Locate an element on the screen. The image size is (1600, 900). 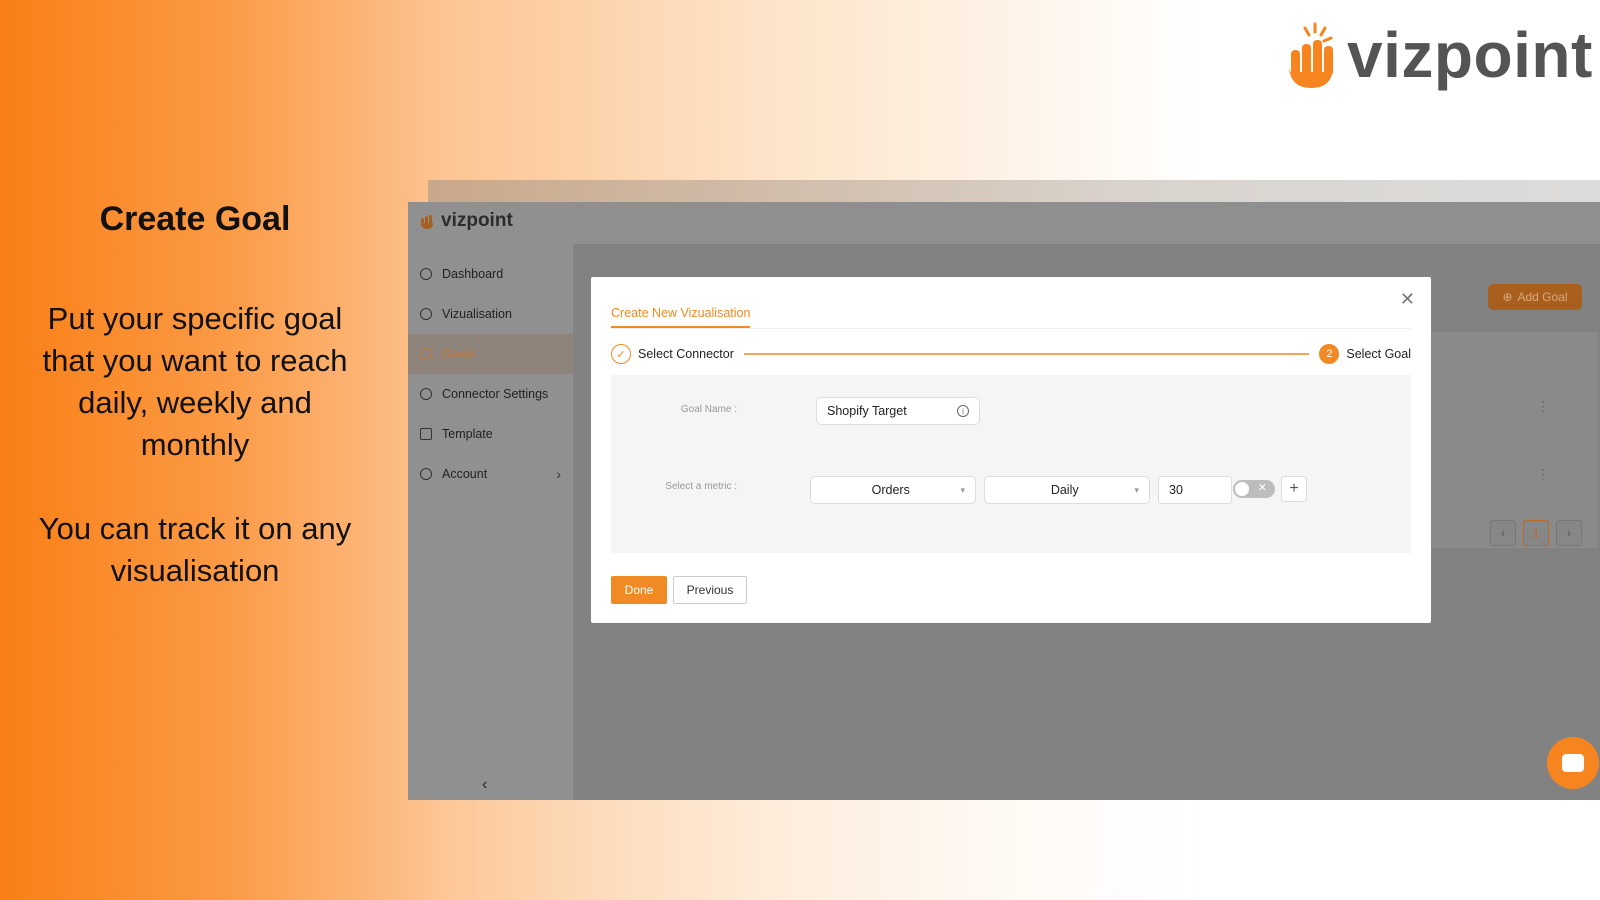
hero-title: Create Goal is located at coordinates (195, 219).